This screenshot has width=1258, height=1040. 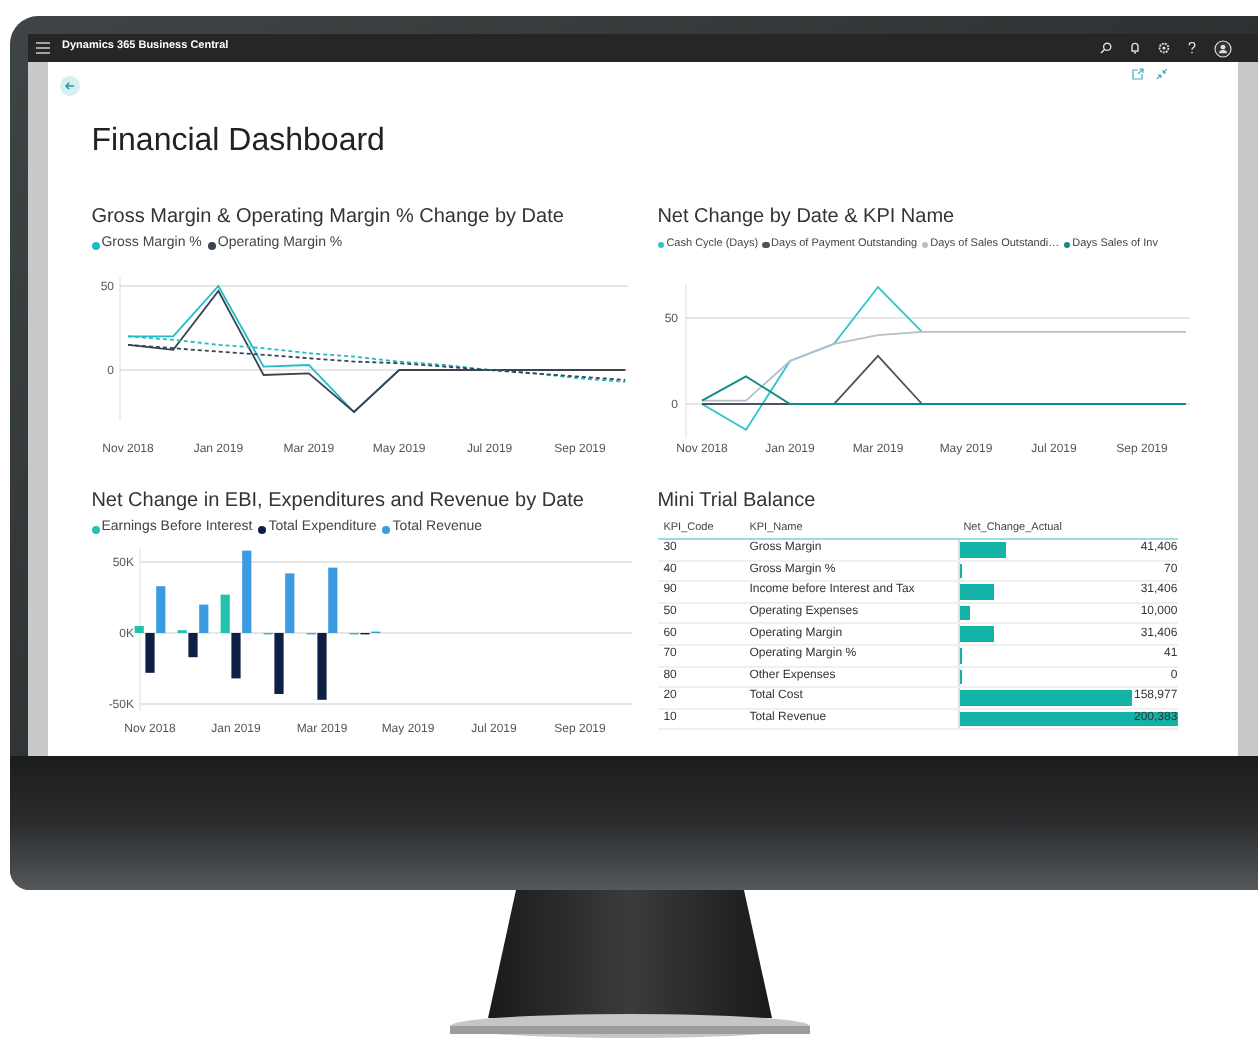 What do you see at coordinates (327, 218) in the screenshot?
I see `chart-title: Gross Margin & Operating Margin % Change by Date` at bounding box center [327, 218].